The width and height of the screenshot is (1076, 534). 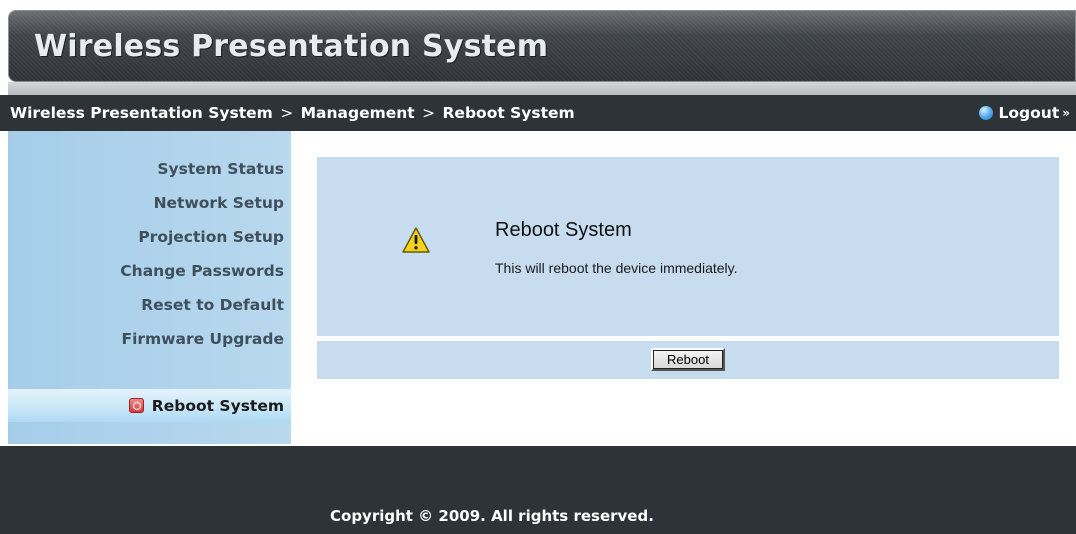 What do you see at coordinates (202, 271) in the screenshot?
I see `sidebar-item-change-passwords: Change Passwords` at bounding box center [202, 271].